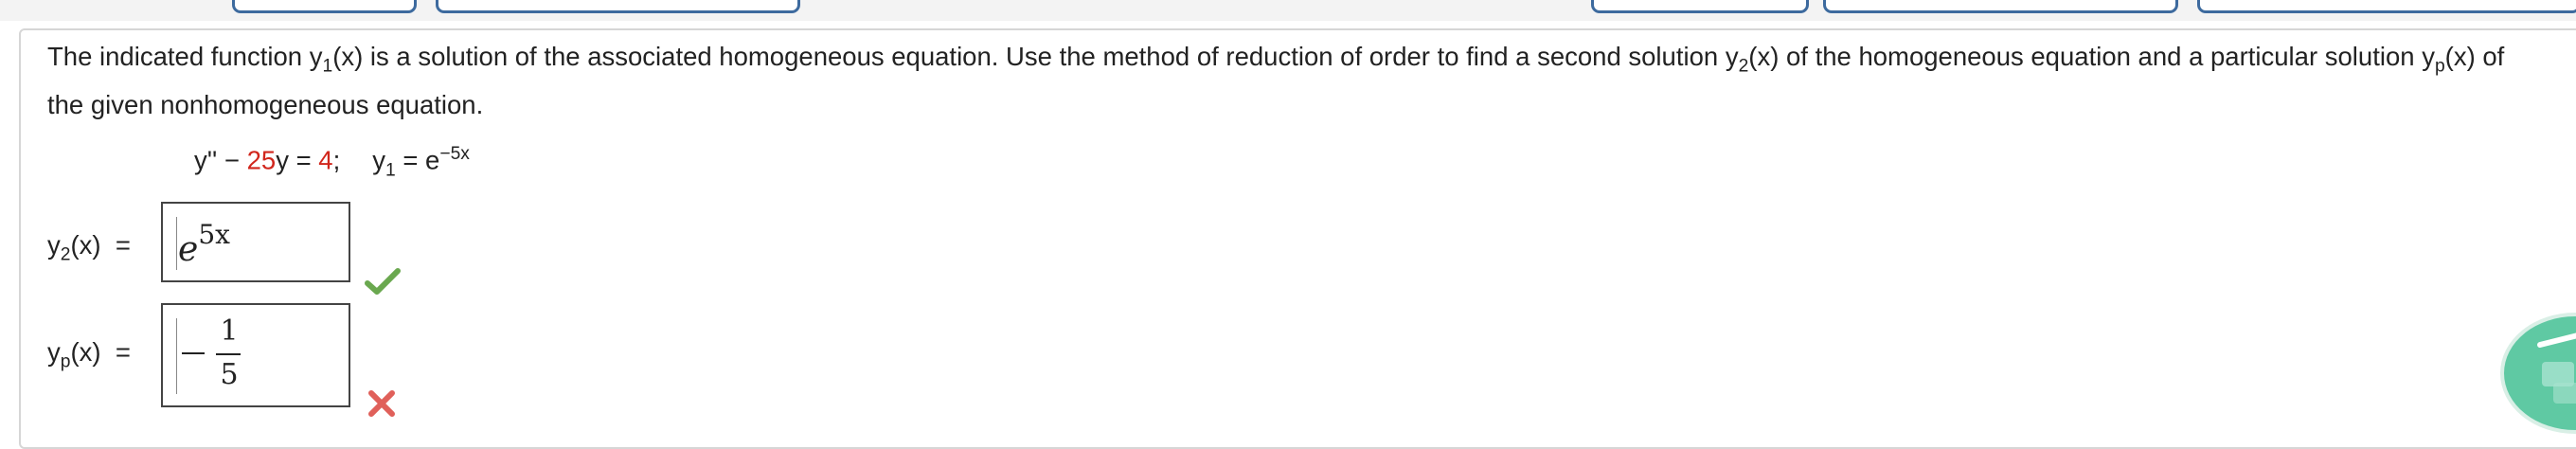  What do you see at coordinates (325, 160) in the screenshot?
I see `equation-rhs: 4` at bounding box center [325, 160].